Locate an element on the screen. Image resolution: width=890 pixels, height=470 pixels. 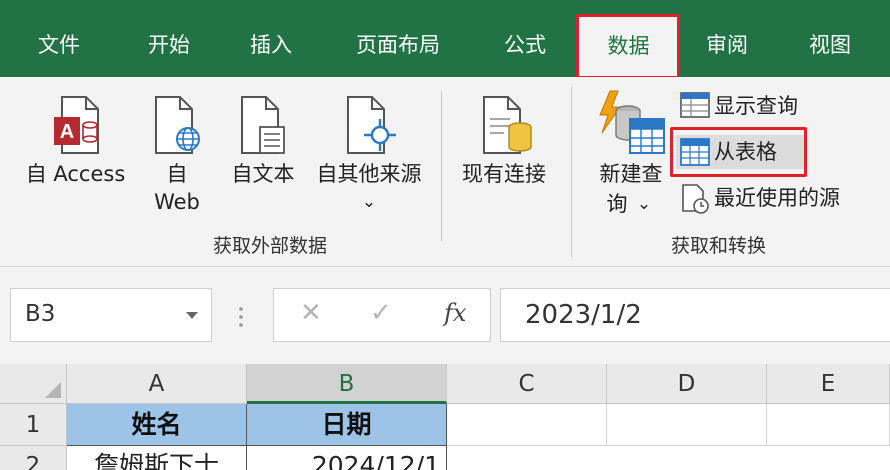
cell-c1 is located at coordinates (527, 425).